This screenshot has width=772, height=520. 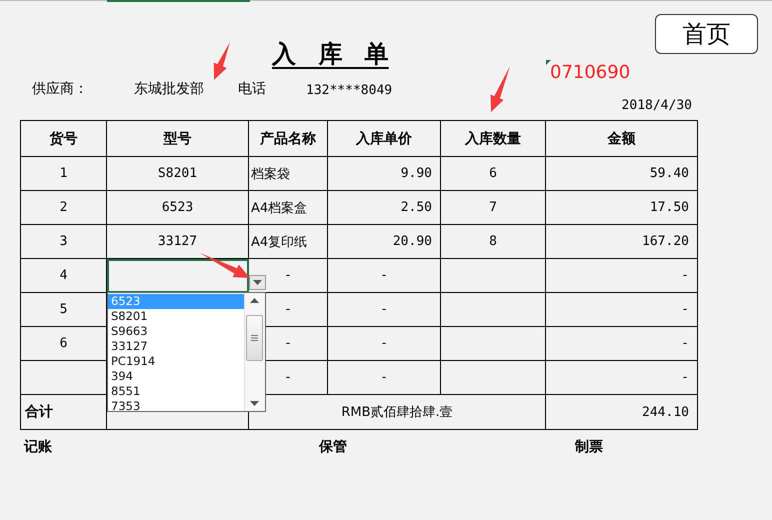 I want to click on column-header: 产品名称, so click(x=288, y=138).